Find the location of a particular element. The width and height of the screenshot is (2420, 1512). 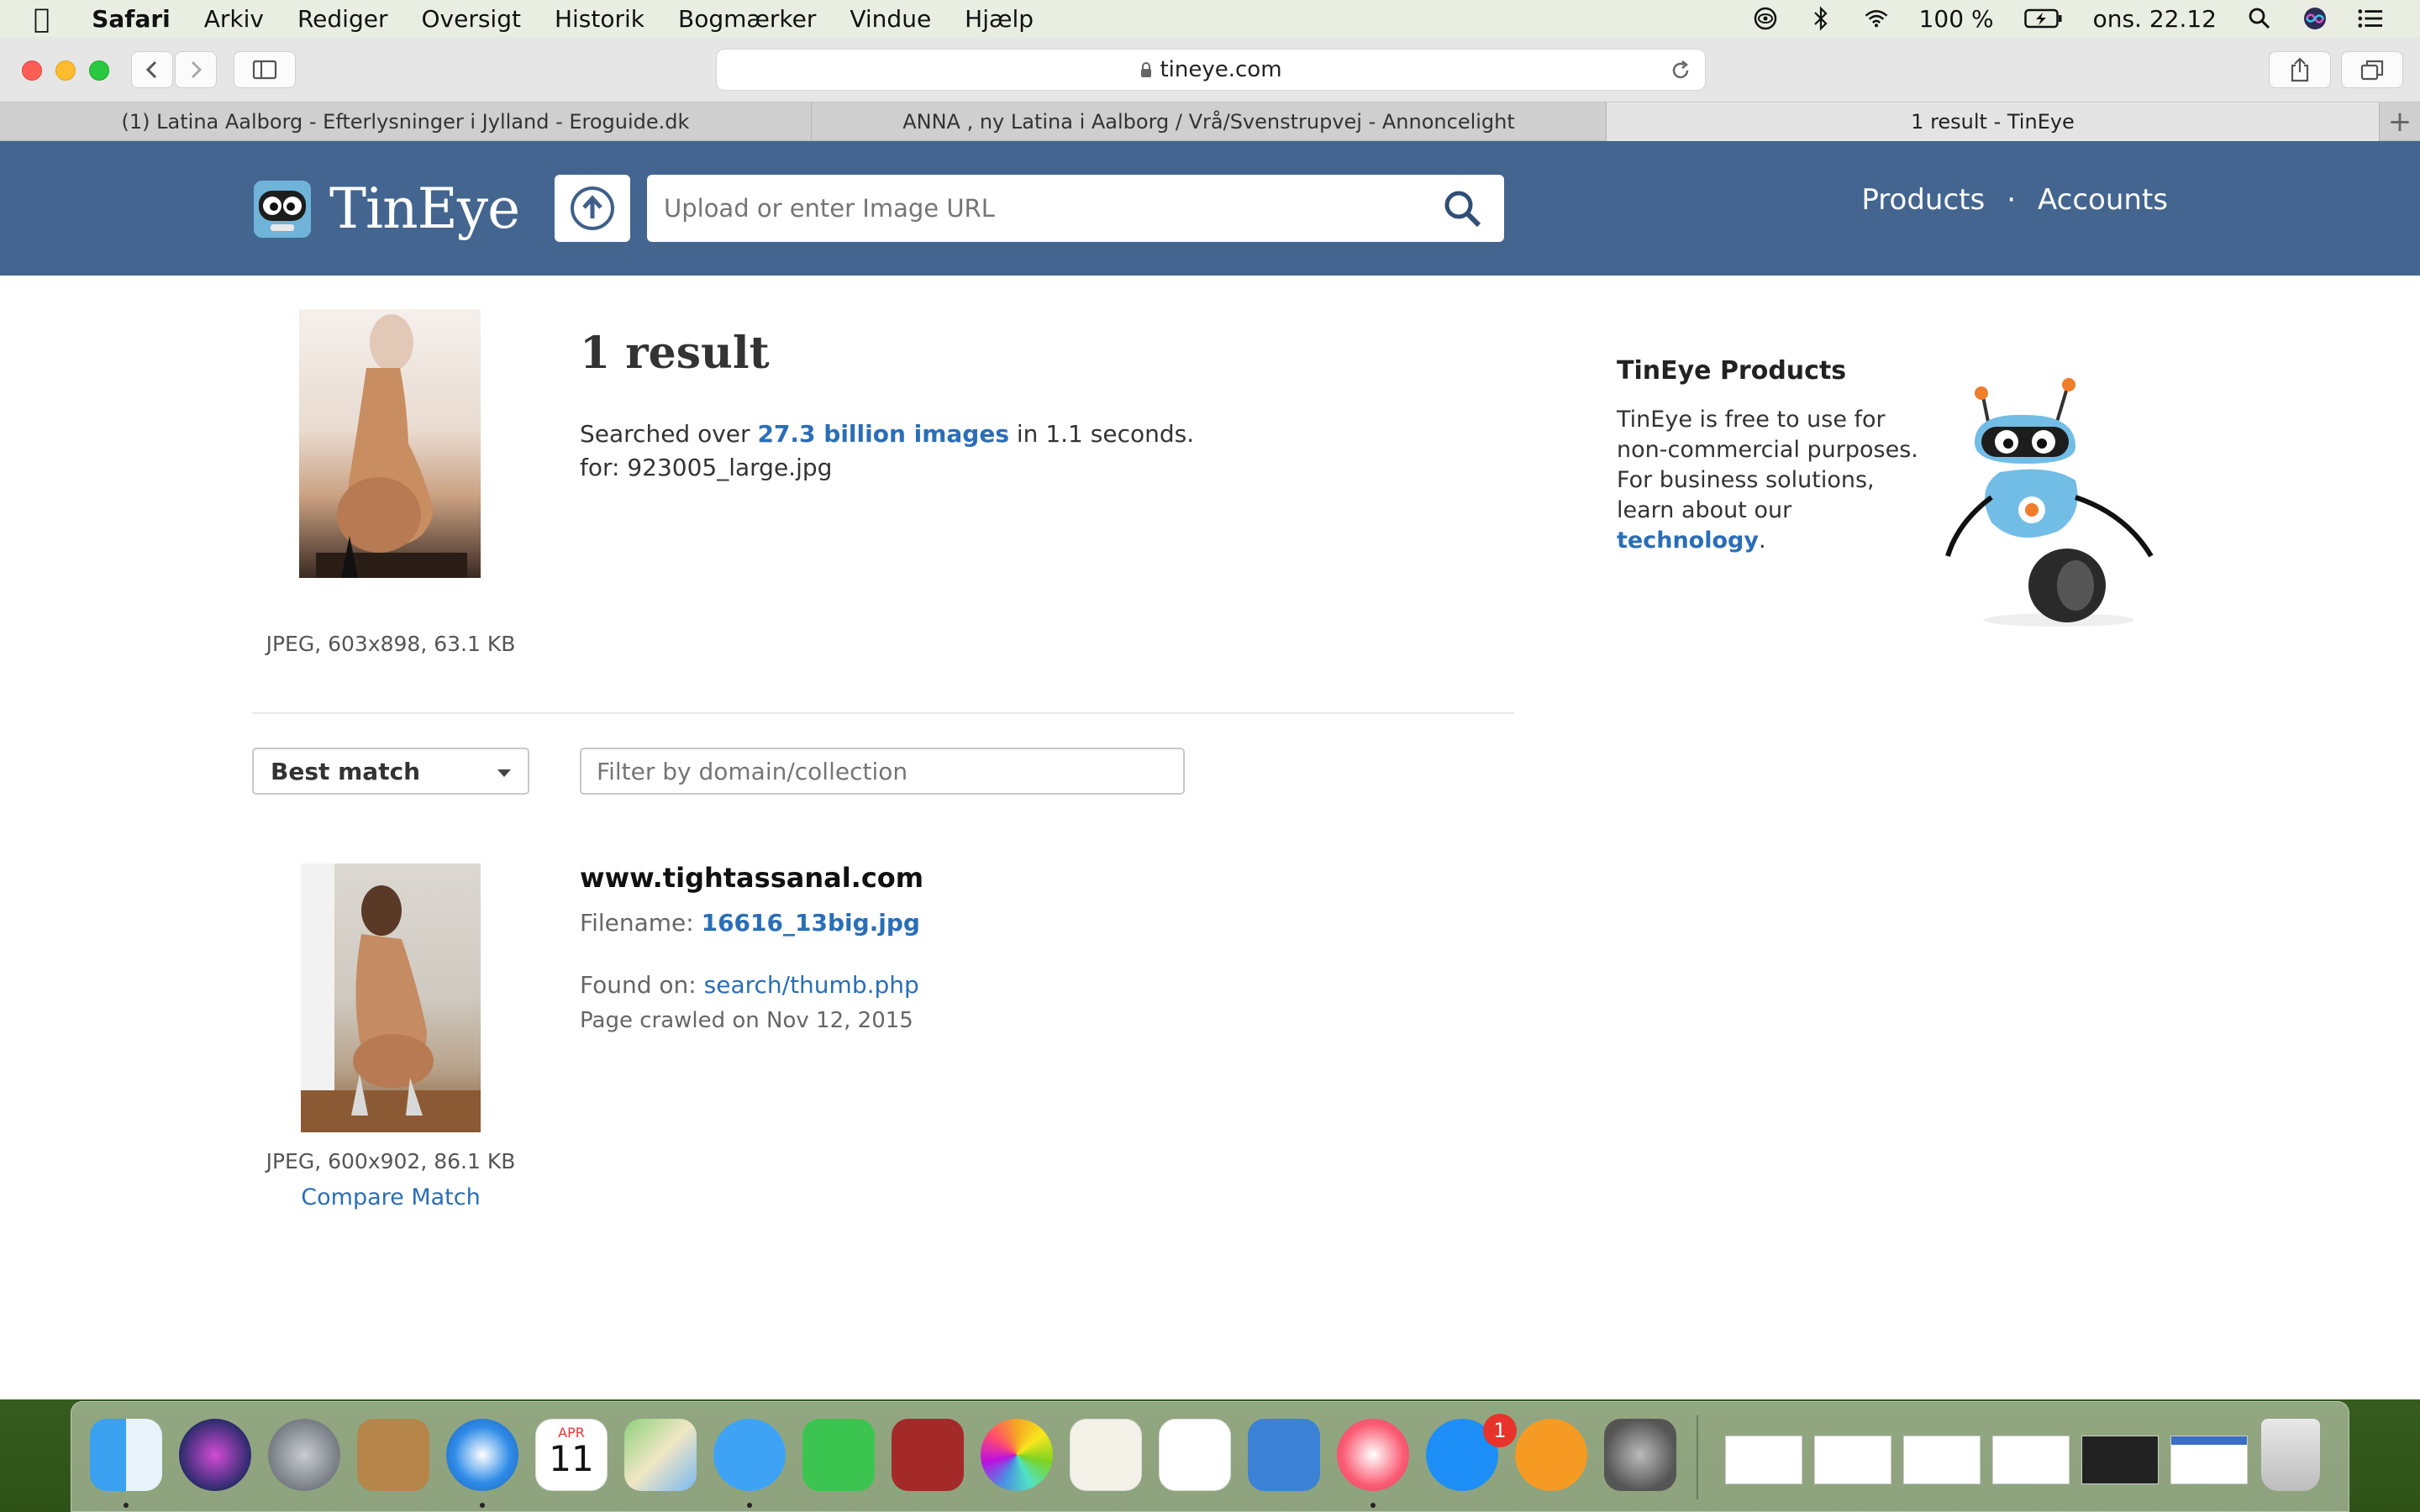

menu-bogmaerker: Bogmærker is located at coordinates (747, 19).